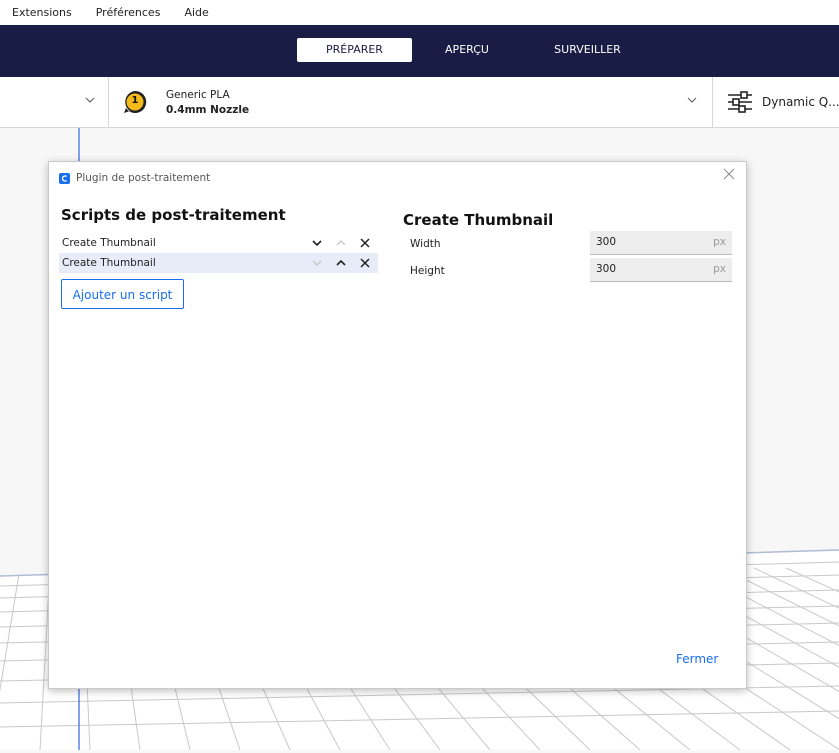 This screenshot has width=839, height=753. What do you see at coordinates (122, 294) in the screenshot?
I see `add-script-button: Ajouter un script` at bounding box center [122, 294].